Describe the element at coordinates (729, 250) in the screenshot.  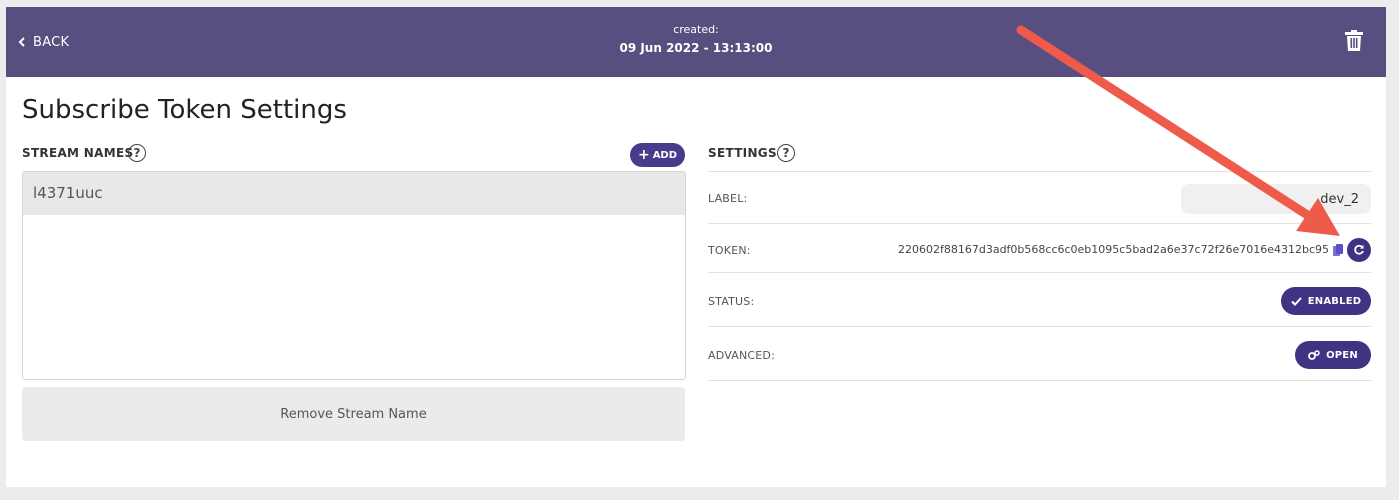
I see `token-label: TOKEN:` at that location.